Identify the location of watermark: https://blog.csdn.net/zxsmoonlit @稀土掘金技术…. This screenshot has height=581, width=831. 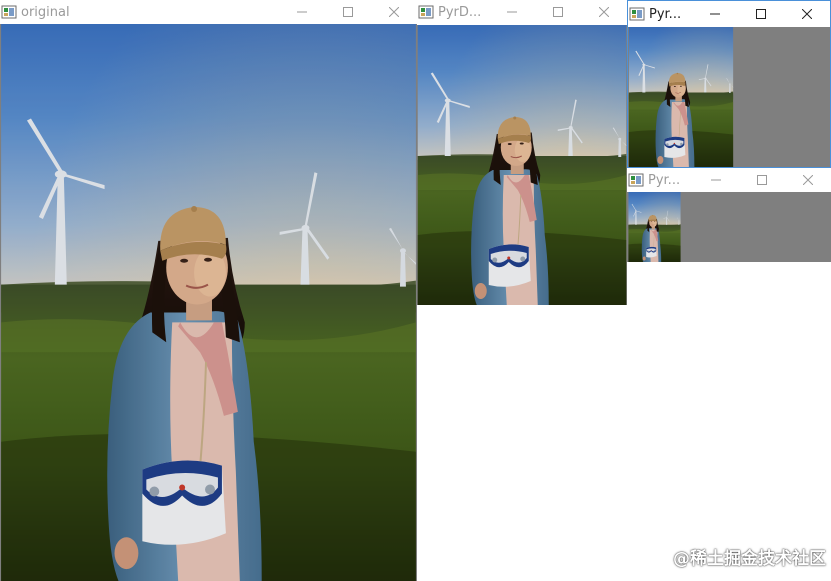
(714, 556).